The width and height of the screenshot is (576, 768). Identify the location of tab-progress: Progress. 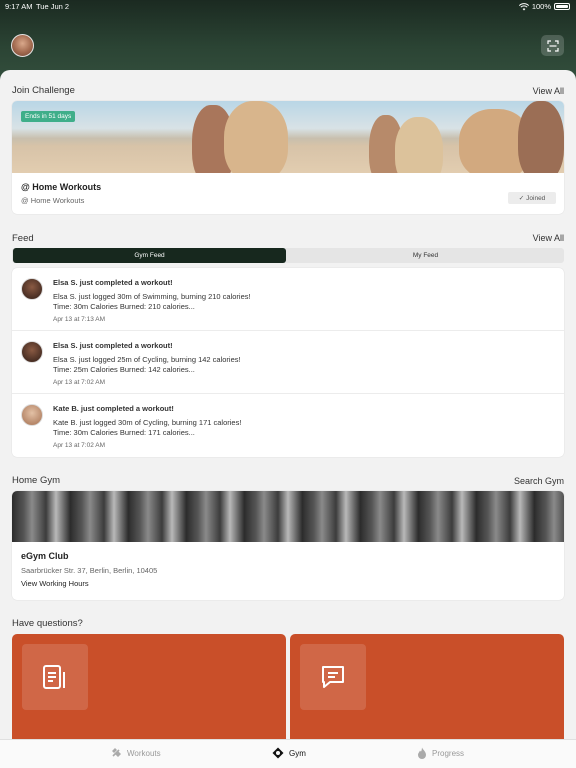
(440, 753).